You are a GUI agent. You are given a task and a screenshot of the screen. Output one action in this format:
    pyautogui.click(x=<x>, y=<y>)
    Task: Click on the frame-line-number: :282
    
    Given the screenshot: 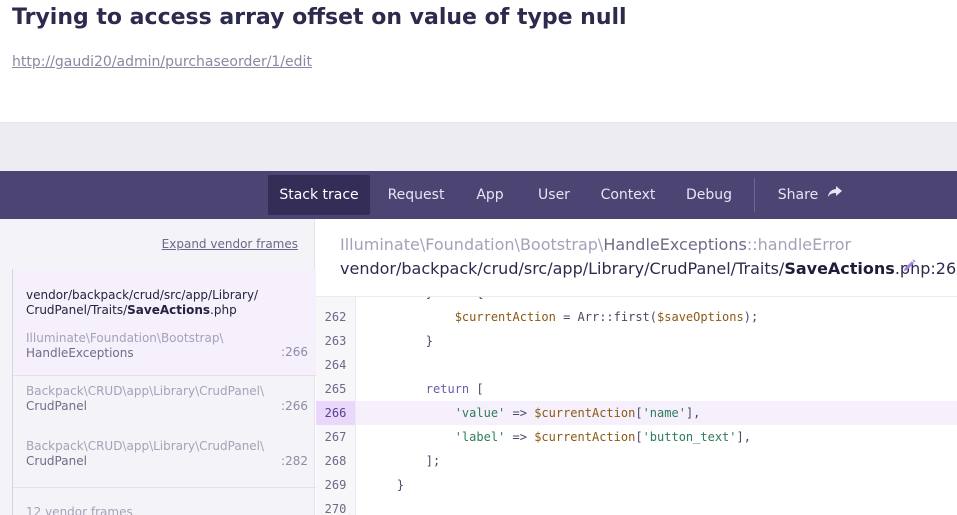 What is the action you would take?
    pyautogui.click(x=294, y=461)
    